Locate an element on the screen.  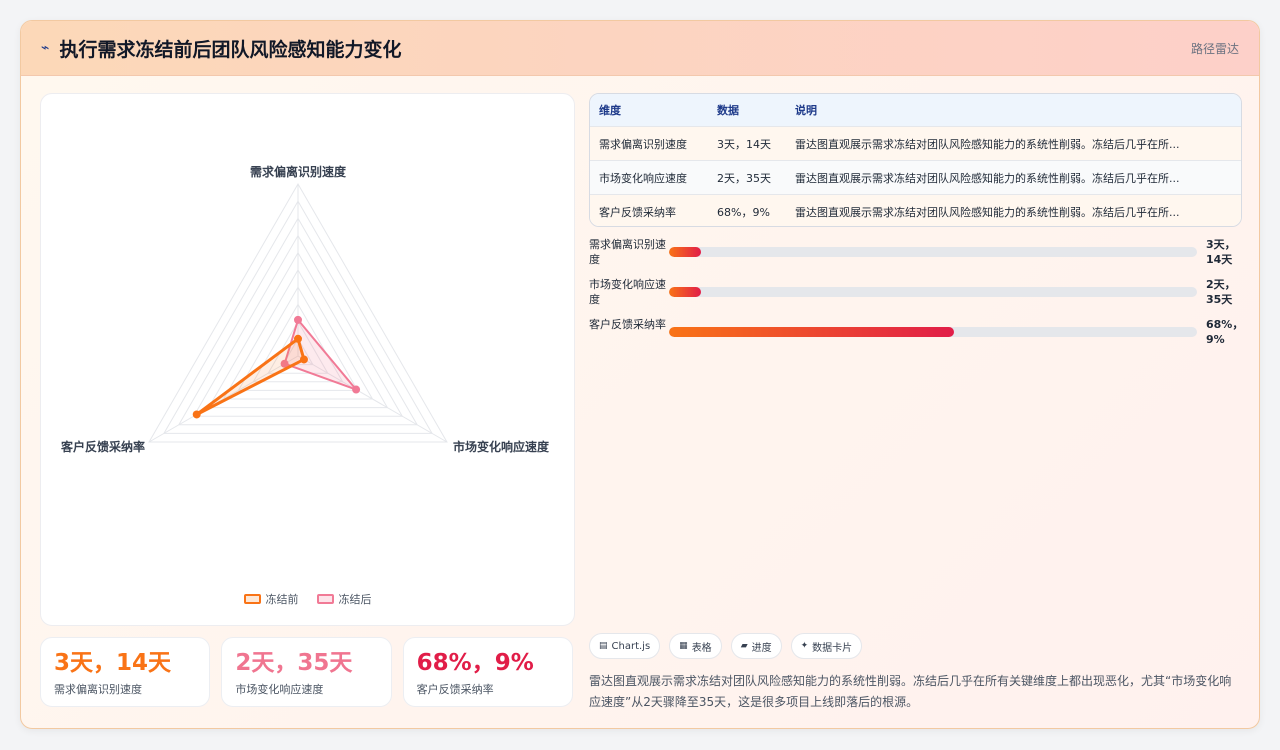
stat-value: 2天，35天 is located at coordinates (294, 663).